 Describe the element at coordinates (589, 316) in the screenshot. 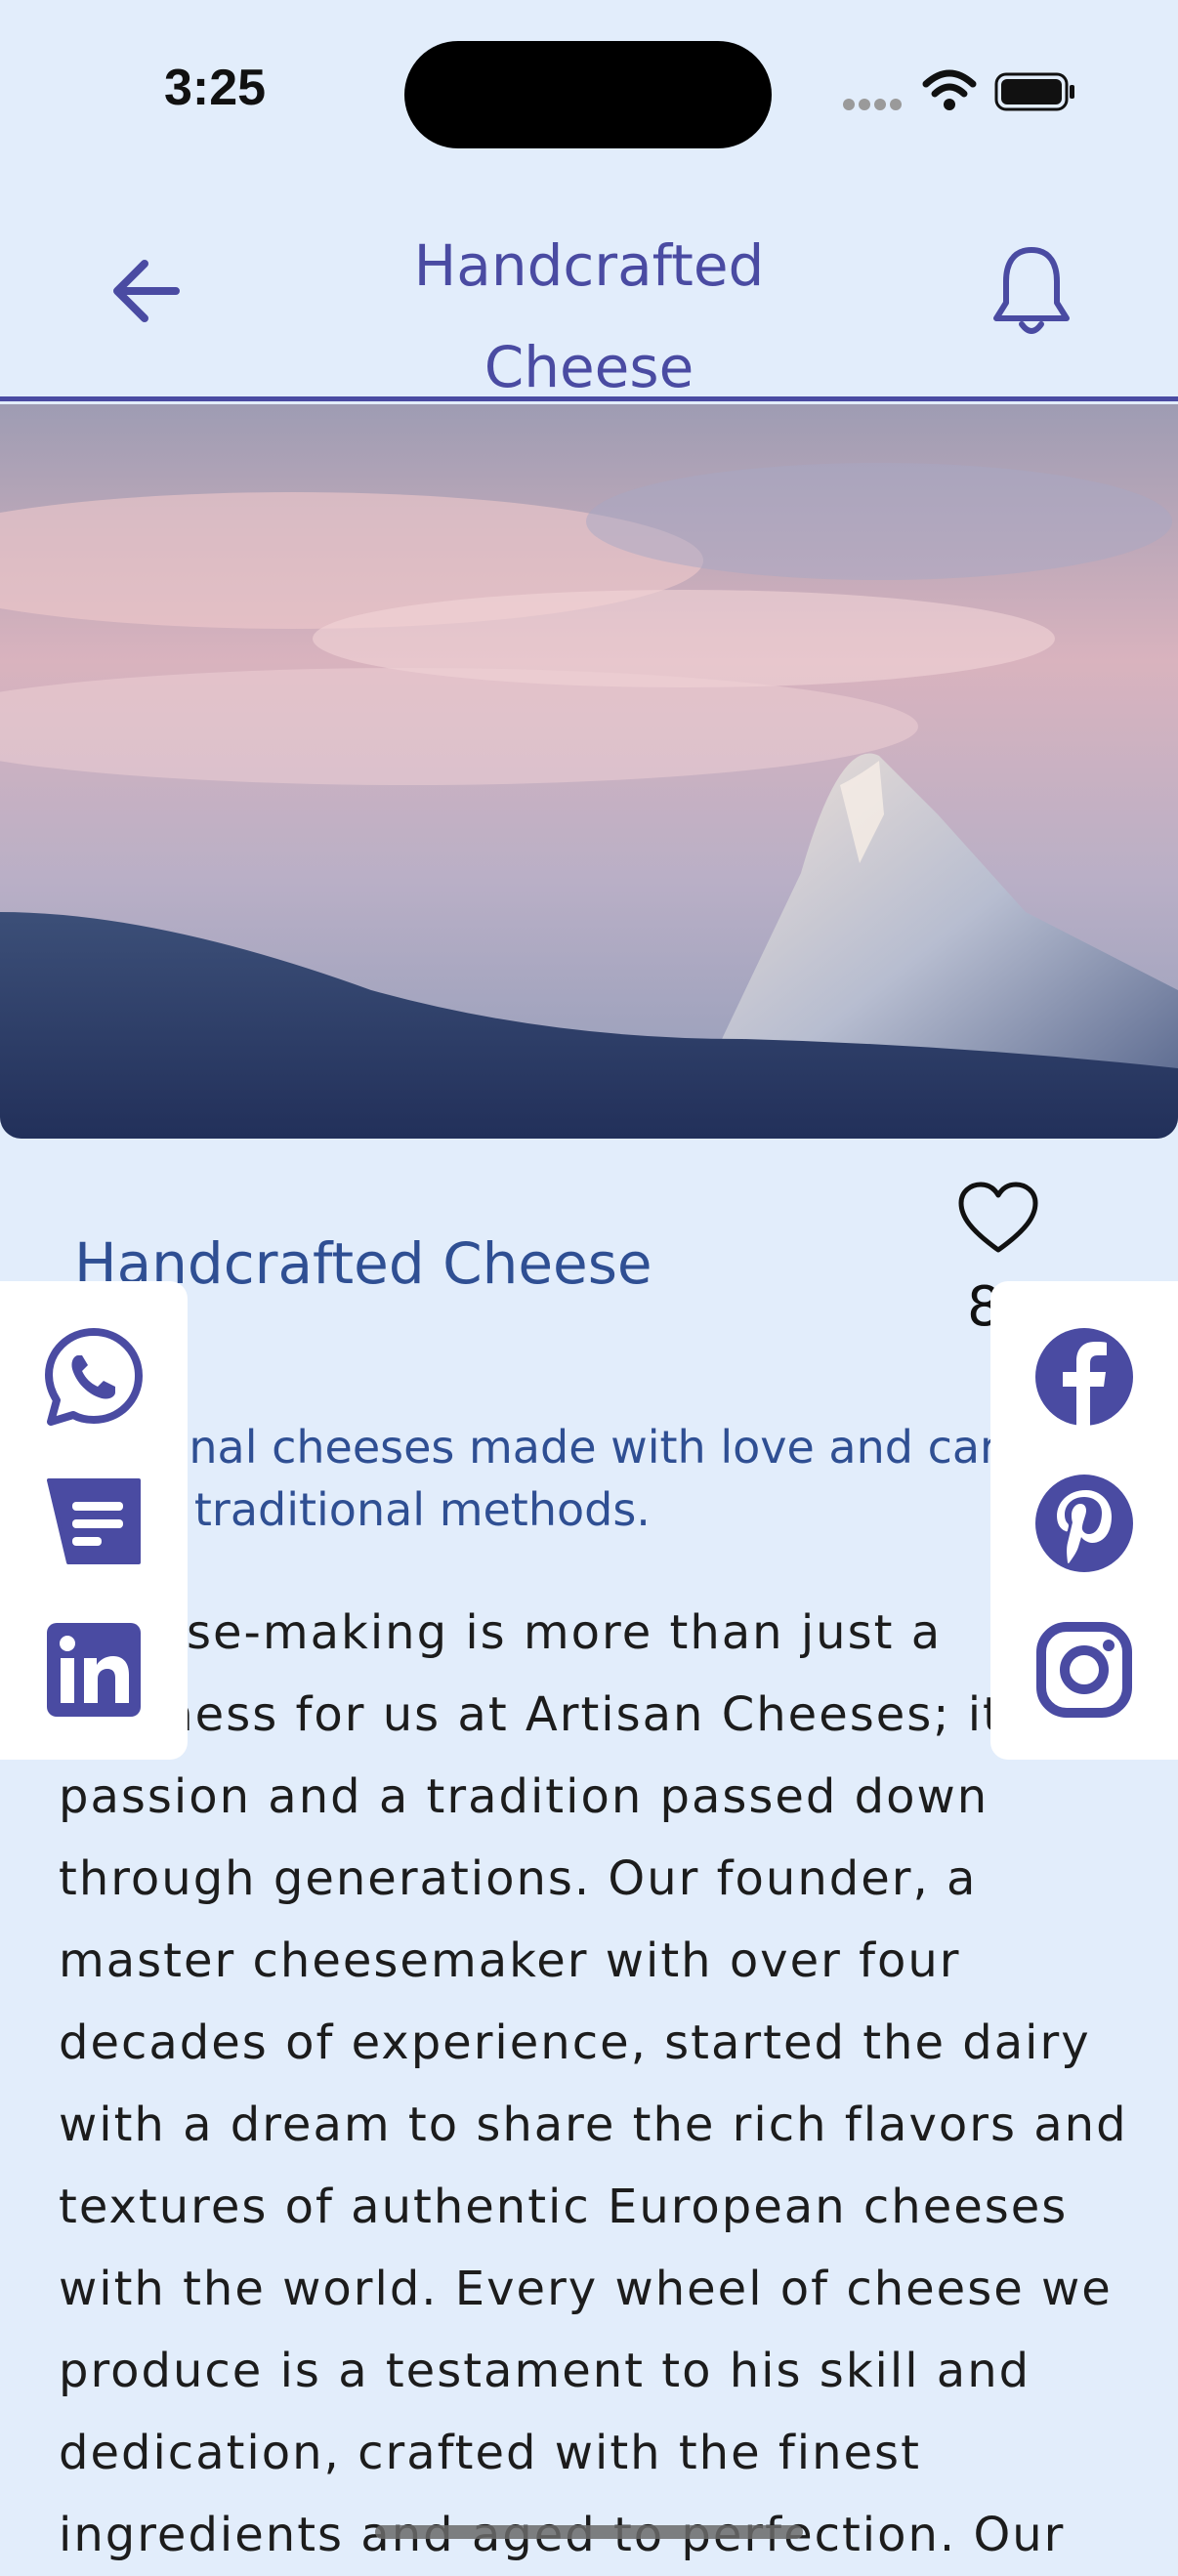

I see `page-title: Handcrafted Cheese` at that location.